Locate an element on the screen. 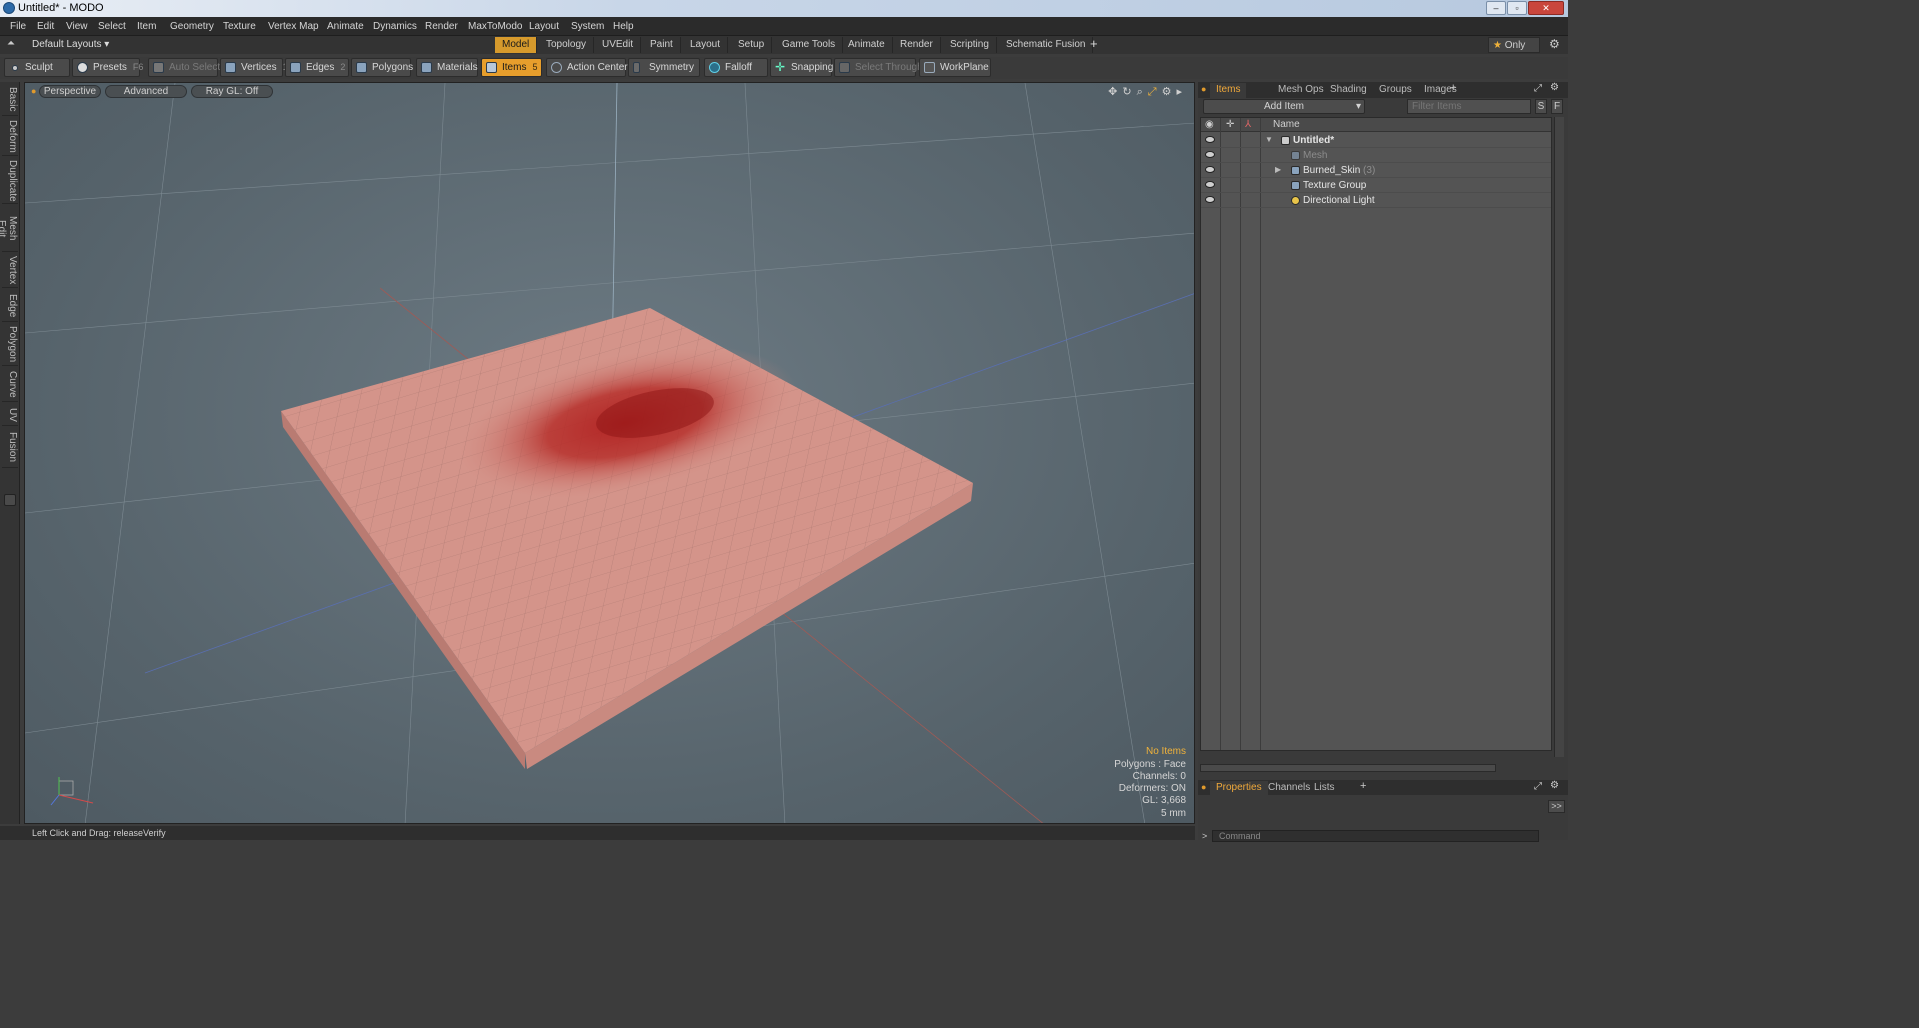 This screenshot has width=1919, height=1028. f-button: F is located at coordinates (1557, 106).